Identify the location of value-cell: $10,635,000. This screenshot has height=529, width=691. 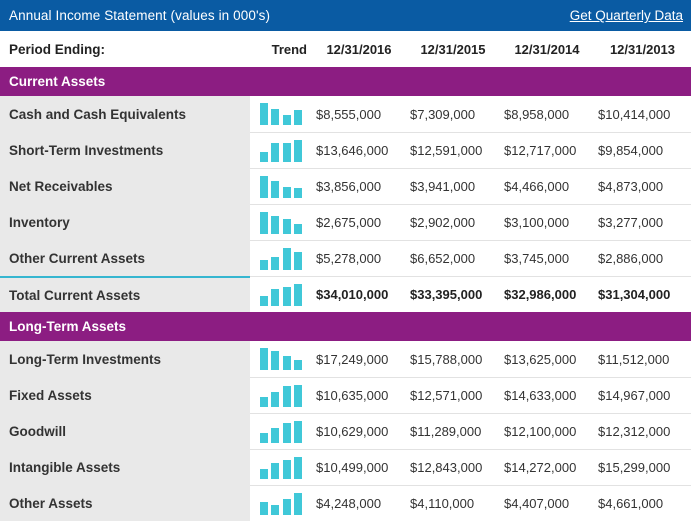
(359, 395).